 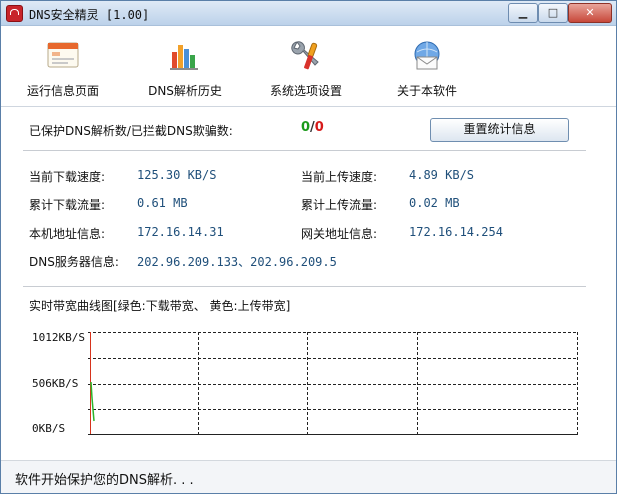 I want to click on title-bar: DNS安全精灵 [1.00] ▁ □ ✕, so click(x=308, y=13).